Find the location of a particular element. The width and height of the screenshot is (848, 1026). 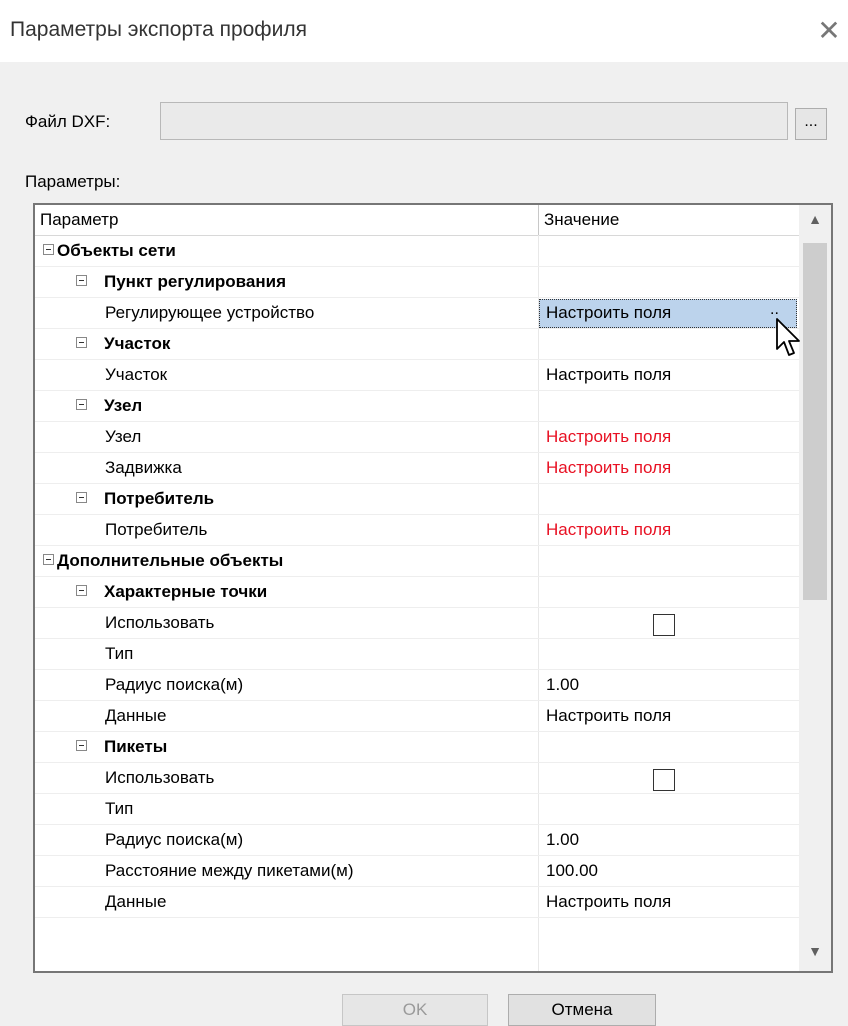

property-row: Потребитель Настроить поля is located at coordinates (417, 530).